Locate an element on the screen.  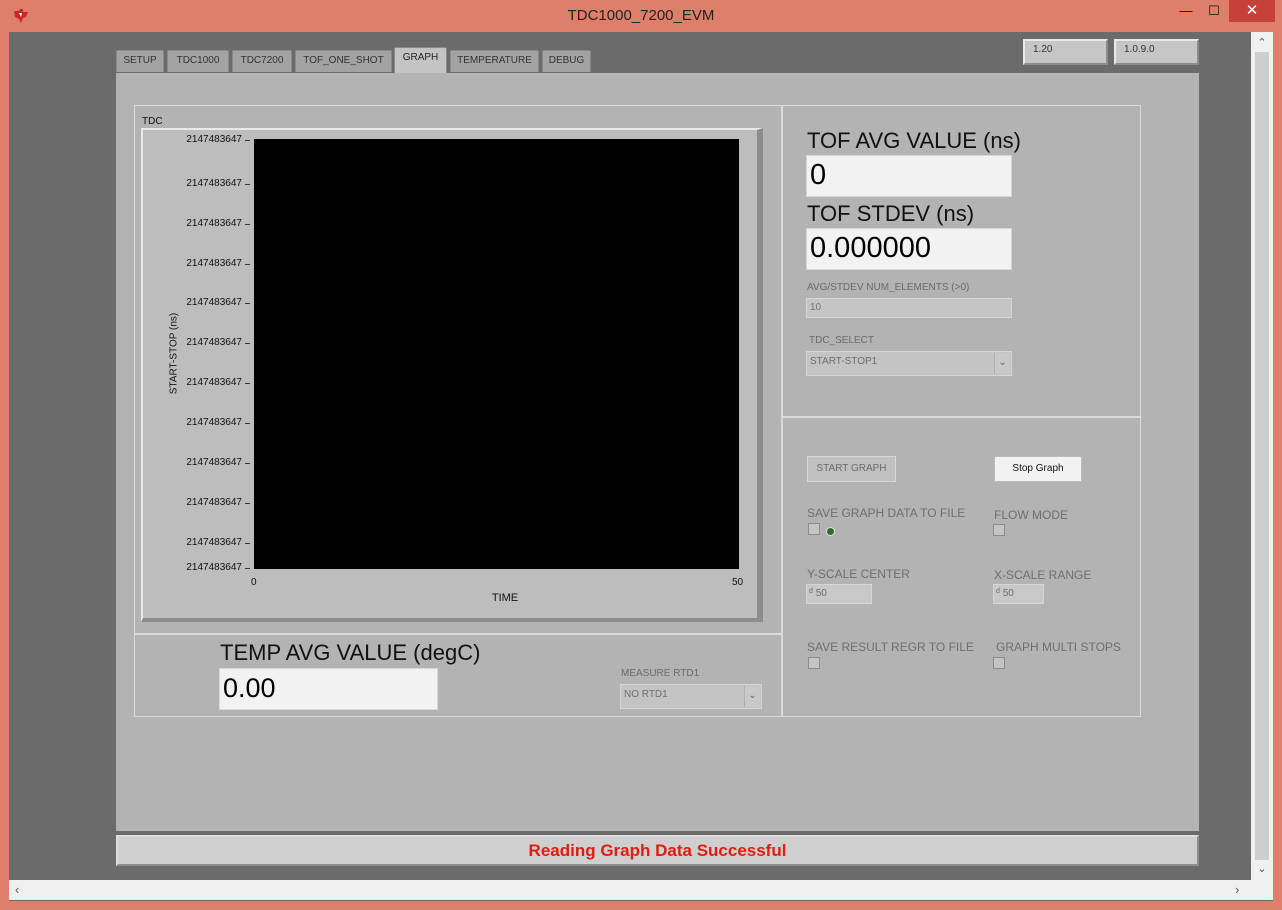
tdc-select-dropdown: START-STOP1 ⌄ is located at coordinates (909, 363).